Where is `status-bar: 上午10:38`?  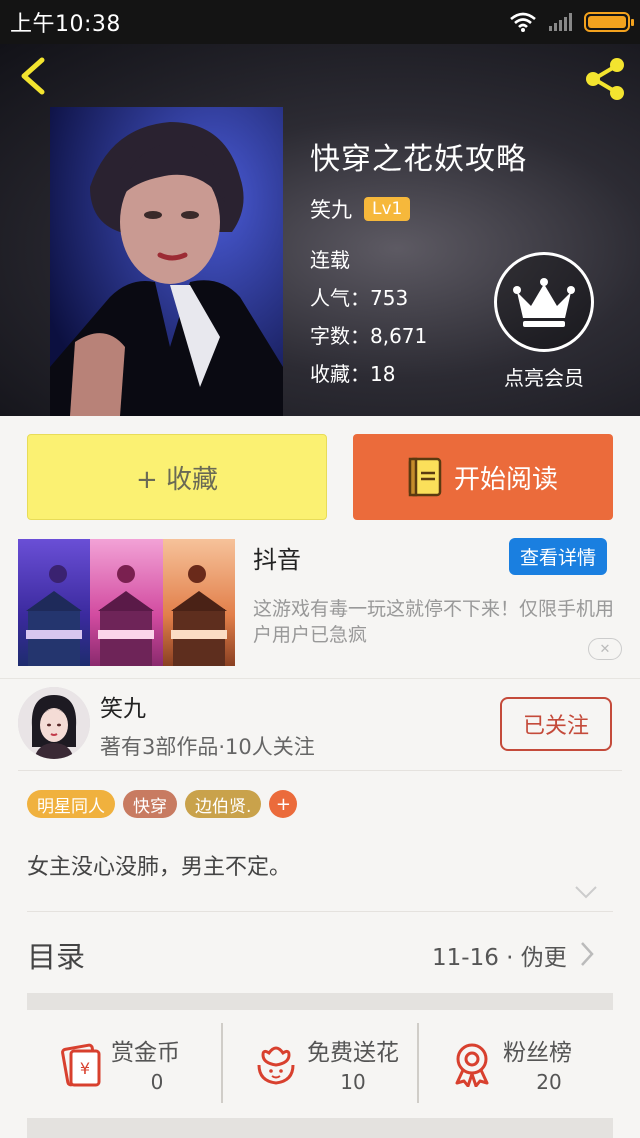 status-bar: 上午10:38 is located at coordinates (320, 22).